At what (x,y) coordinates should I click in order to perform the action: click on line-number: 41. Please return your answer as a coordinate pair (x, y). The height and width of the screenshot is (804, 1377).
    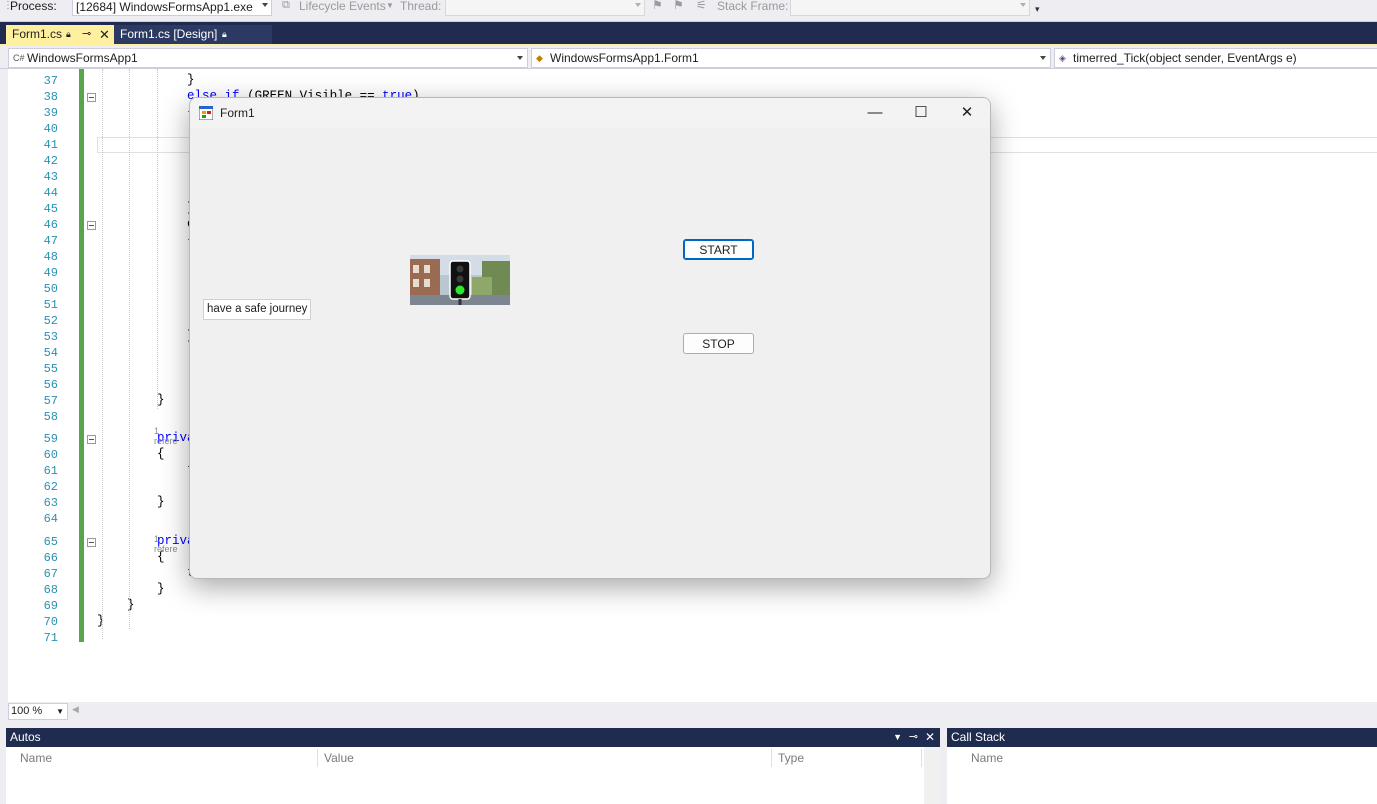
    Looking at the image, I should click on (50, 145).